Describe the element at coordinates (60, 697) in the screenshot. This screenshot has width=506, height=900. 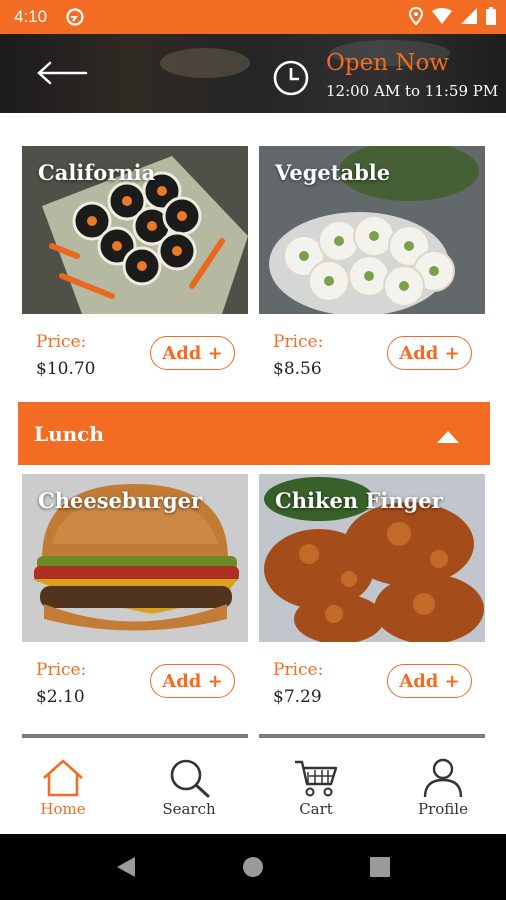
I see `price-value: $2.10` at that location.